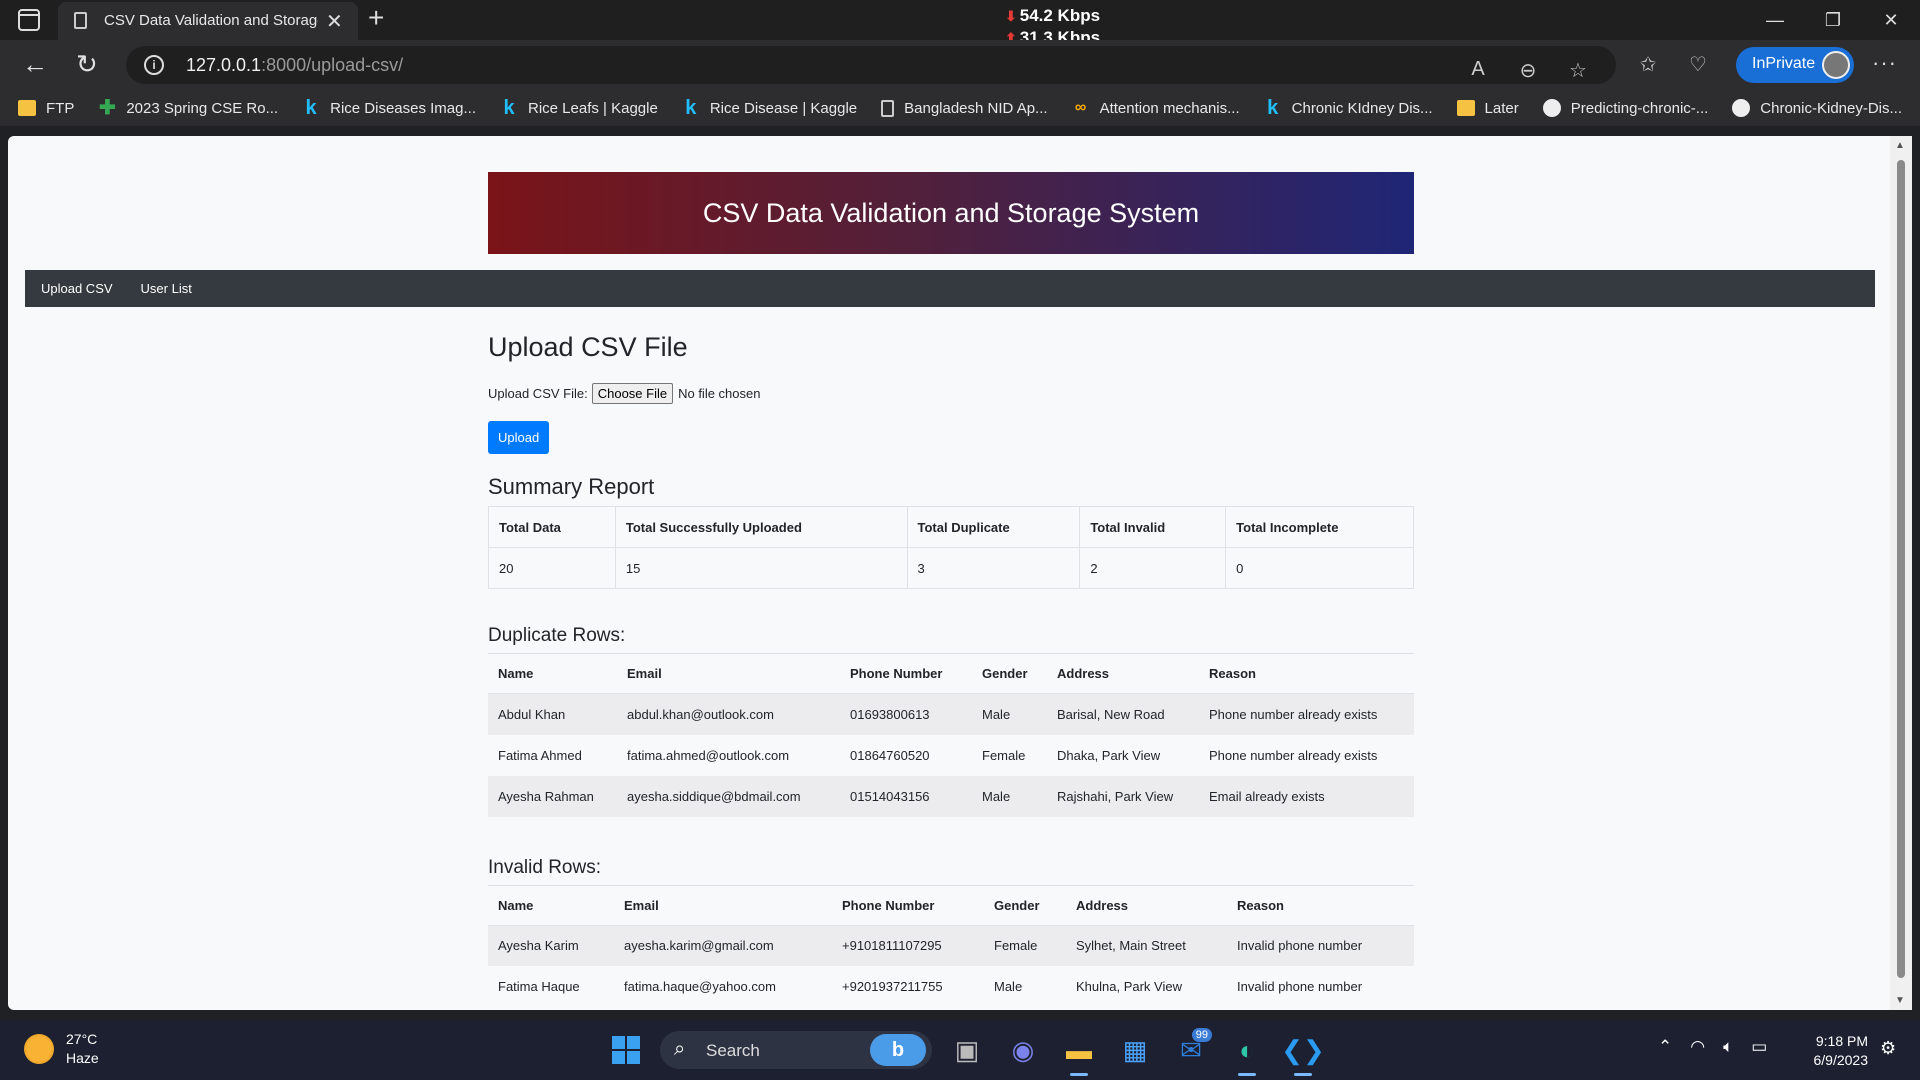  I want to click on url-field: i 127.0.0.1:8000/upload-csv/ A ⊖ ☆, so click(871, 65).